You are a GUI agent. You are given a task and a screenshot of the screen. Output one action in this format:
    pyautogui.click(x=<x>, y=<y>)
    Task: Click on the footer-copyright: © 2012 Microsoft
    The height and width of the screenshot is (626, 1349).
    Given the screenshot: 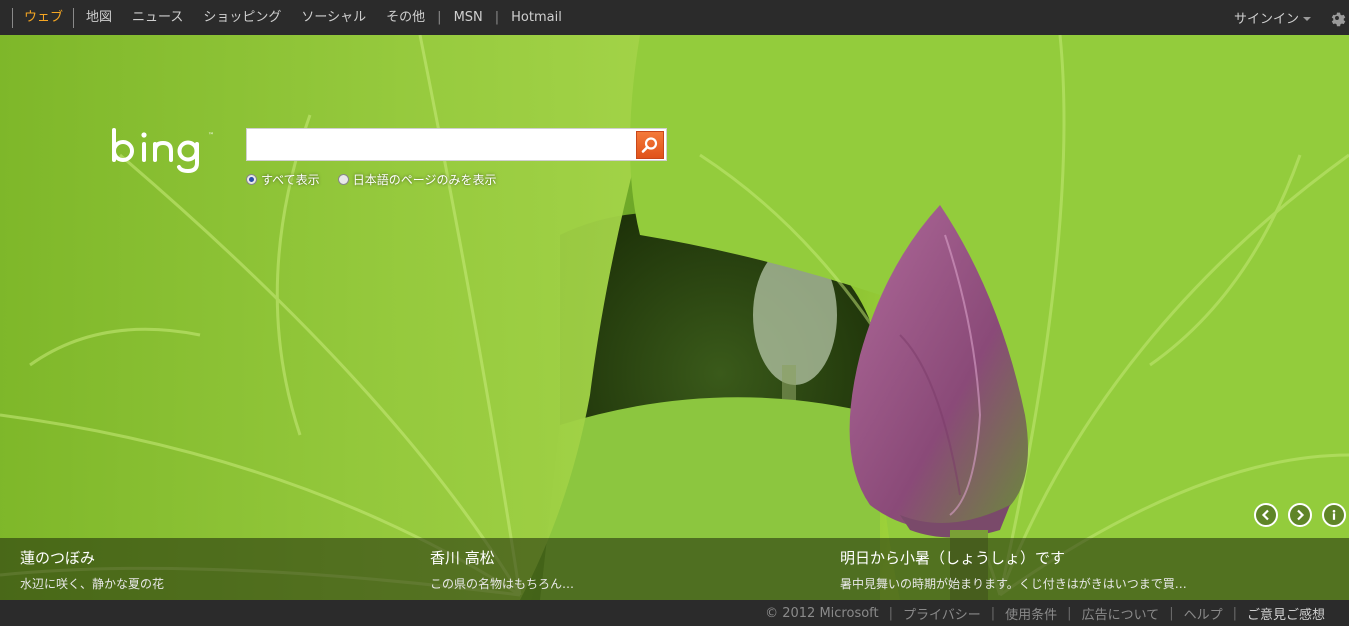 What is the action you would take?
    pyautogui.click(x=822, y=613)
    